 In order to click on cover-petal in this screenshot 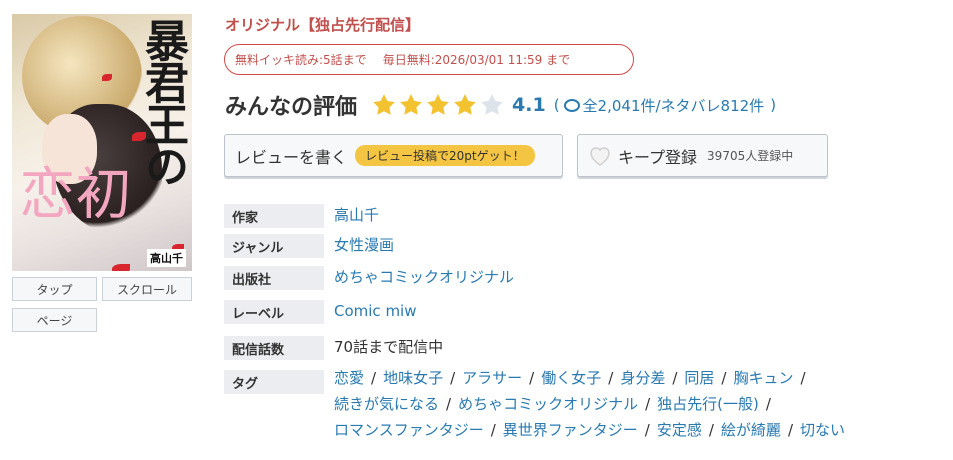, I will do `click(107, 77)`.